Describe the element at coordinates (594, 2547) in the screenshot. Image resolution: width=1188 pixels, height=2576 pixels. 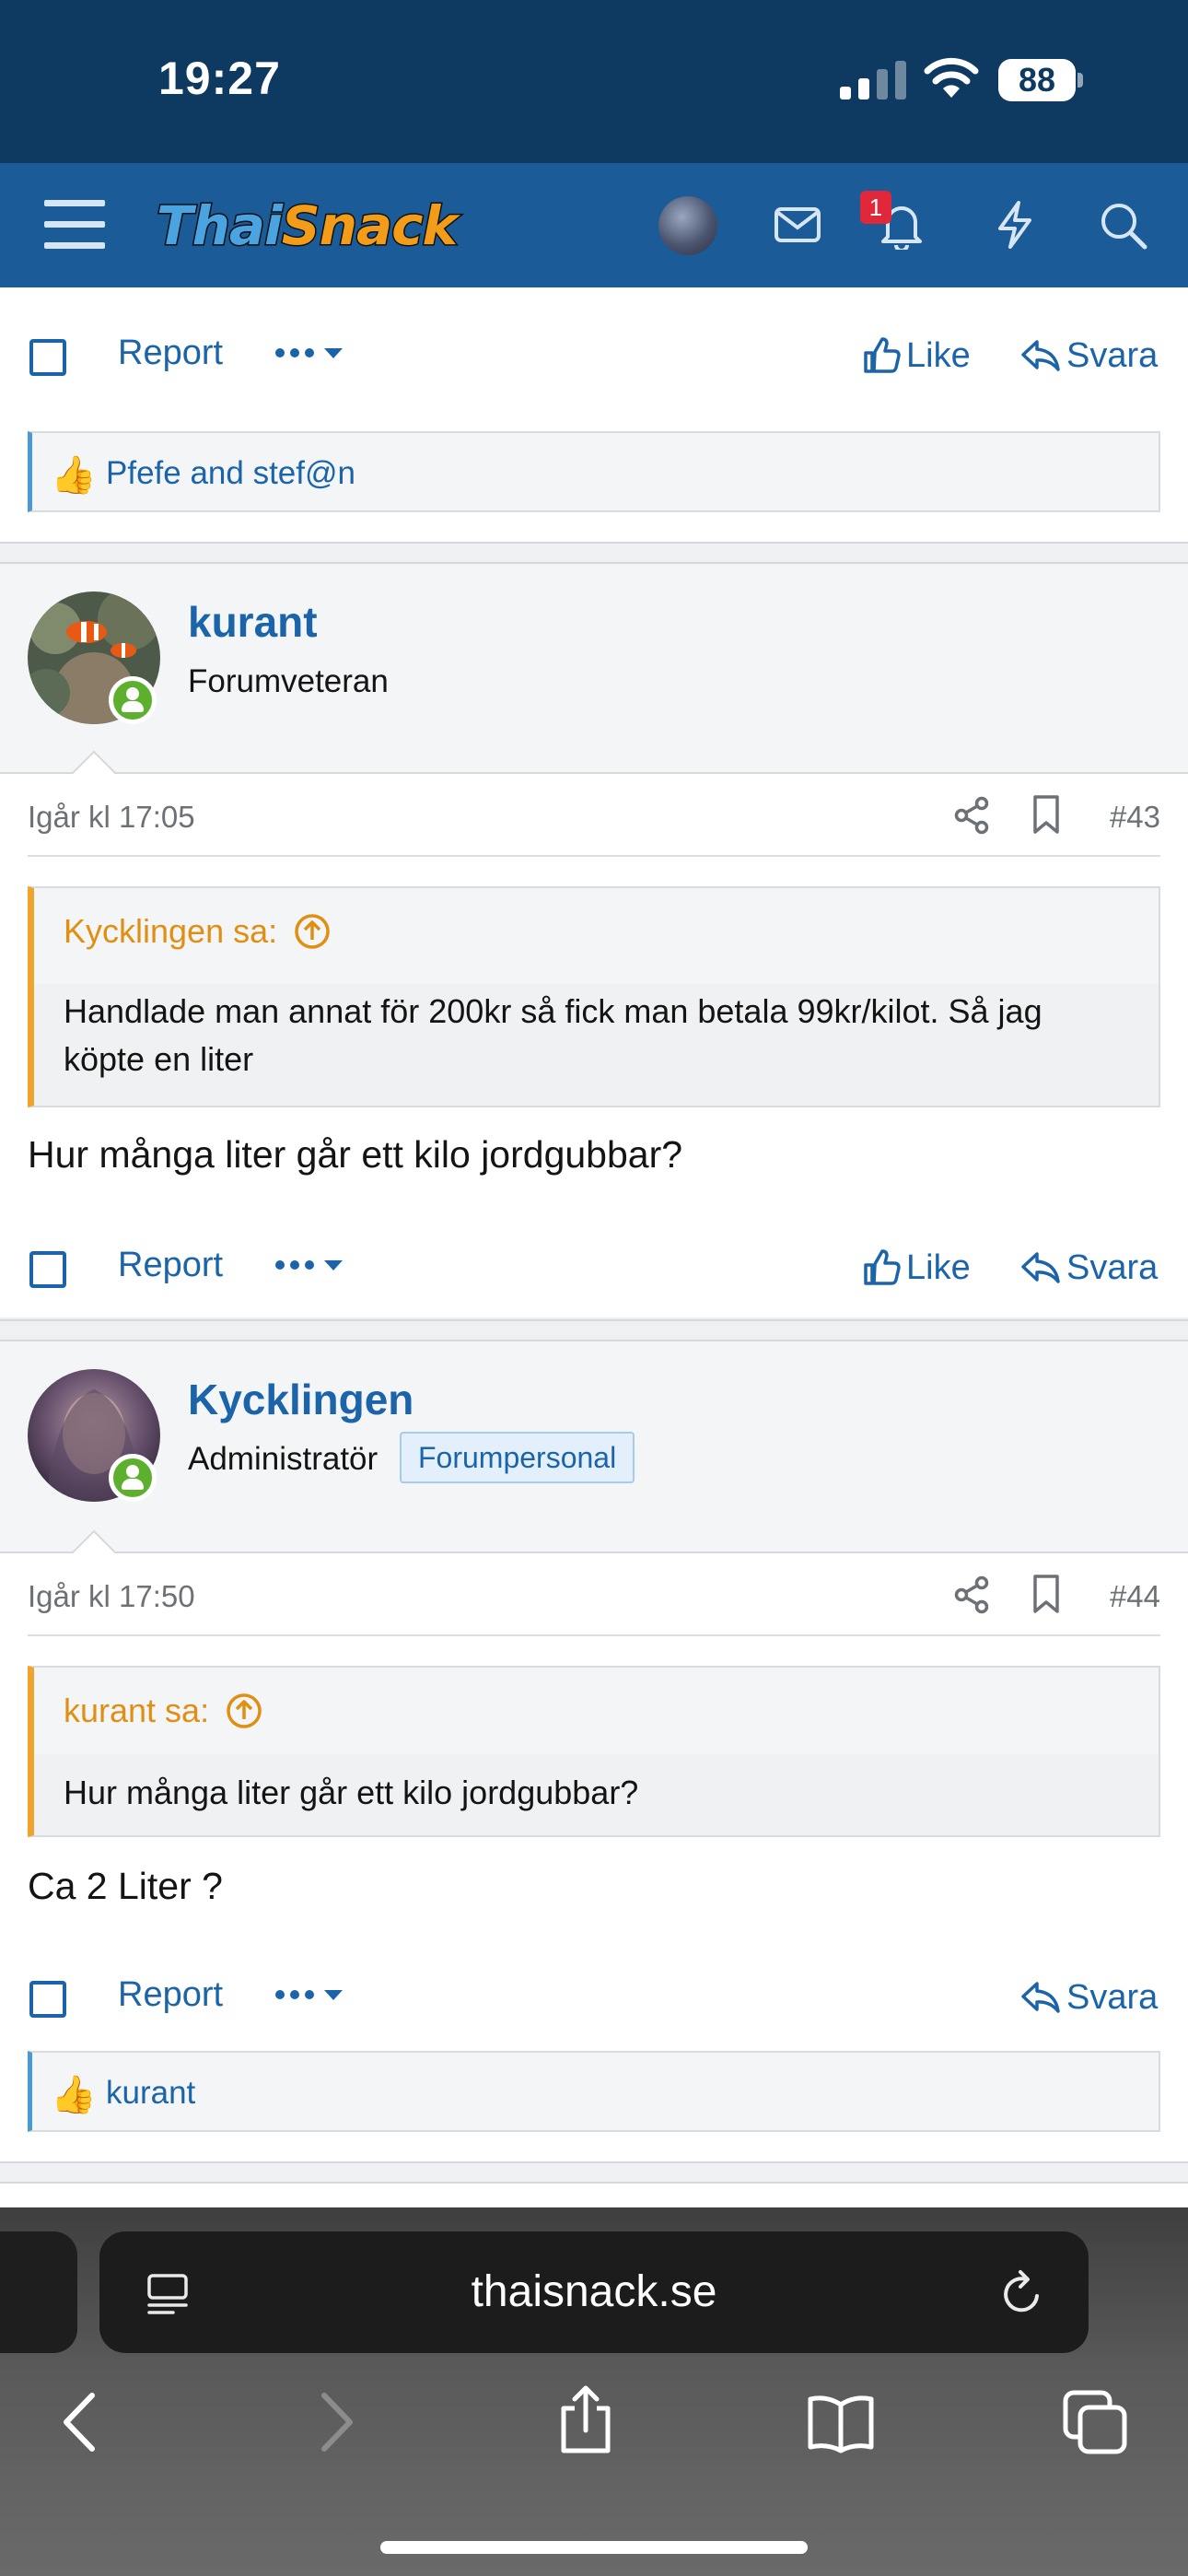
I see `home-indicator` at that location.